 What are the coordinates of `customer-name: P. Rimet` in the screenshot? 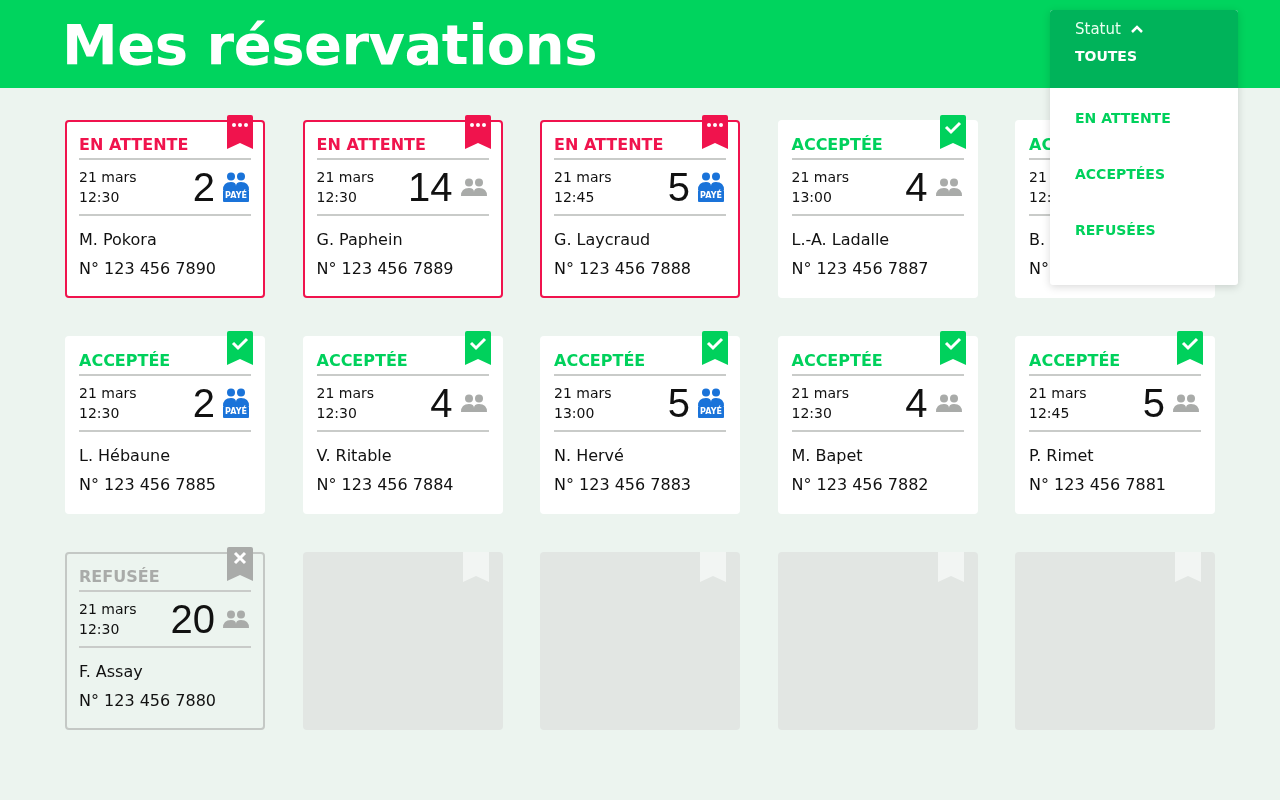 It's located at (1062, 455).